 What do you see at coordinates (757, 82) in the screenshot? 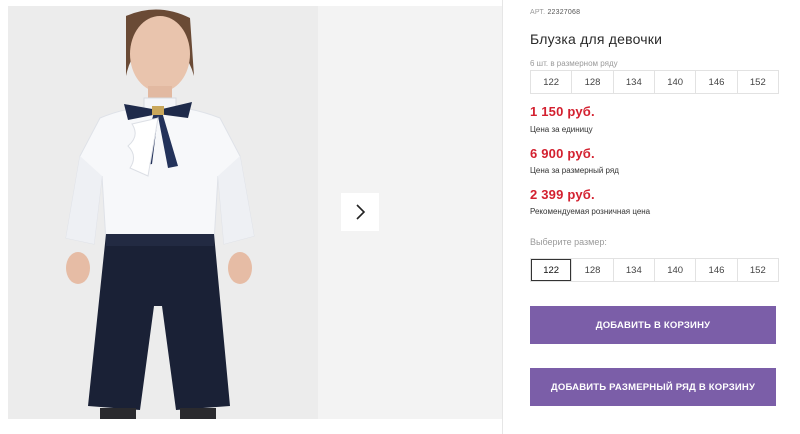
I see `pack-size-cell: 152` at bounding box center [757, 82].